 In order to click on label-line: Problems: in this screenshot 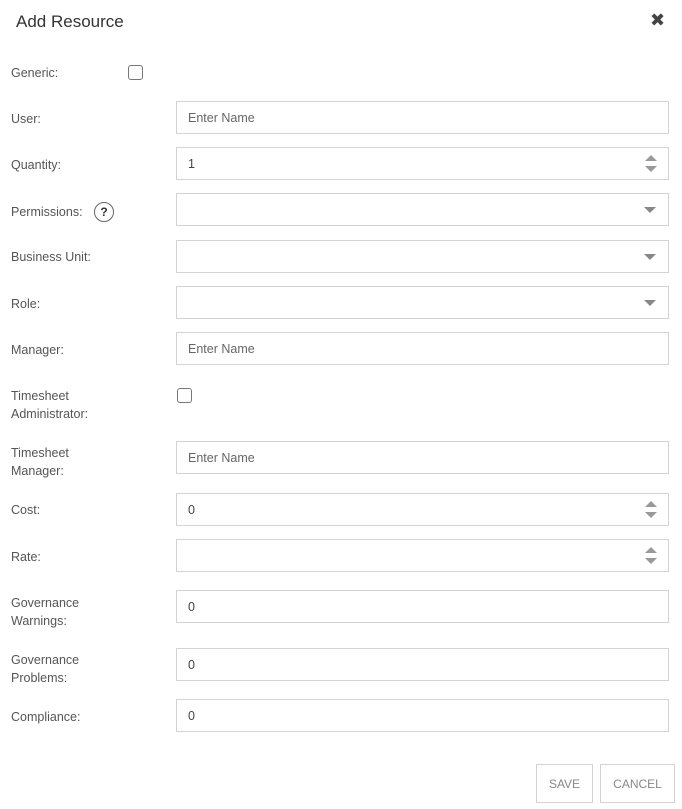, I will do `click(39, 678)`.